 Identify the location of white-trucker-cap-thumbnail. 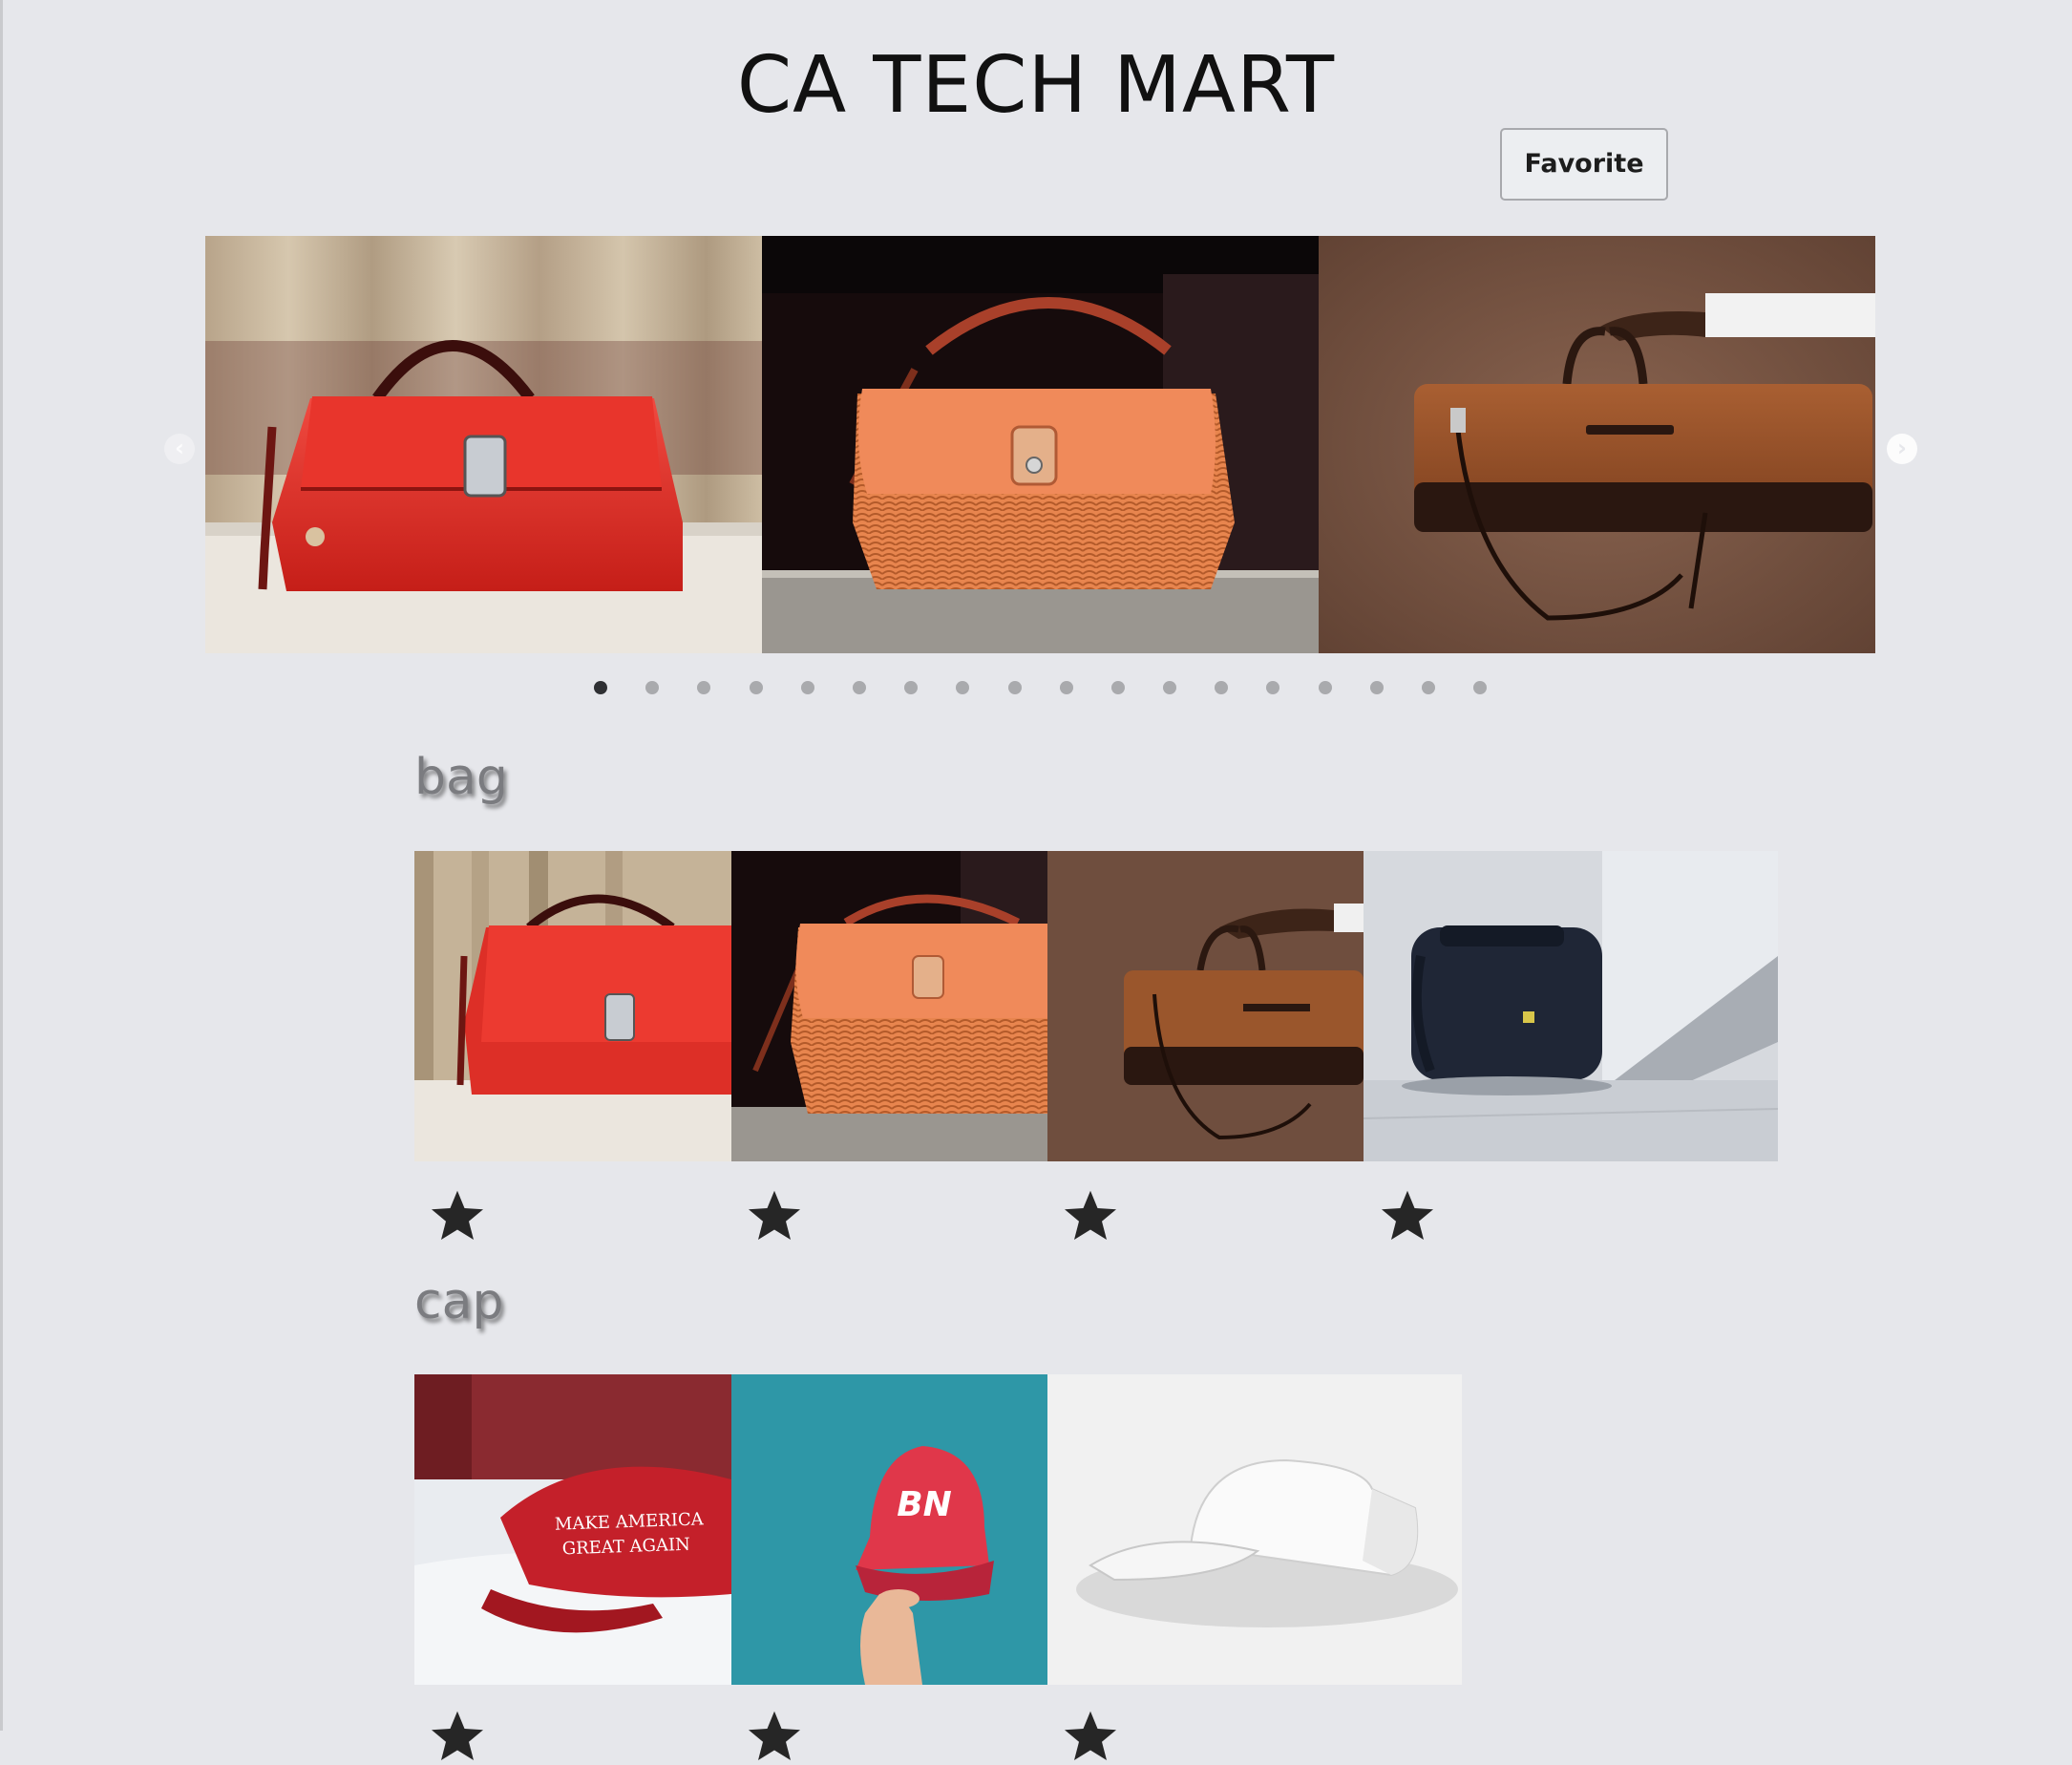
(1255, 1529).